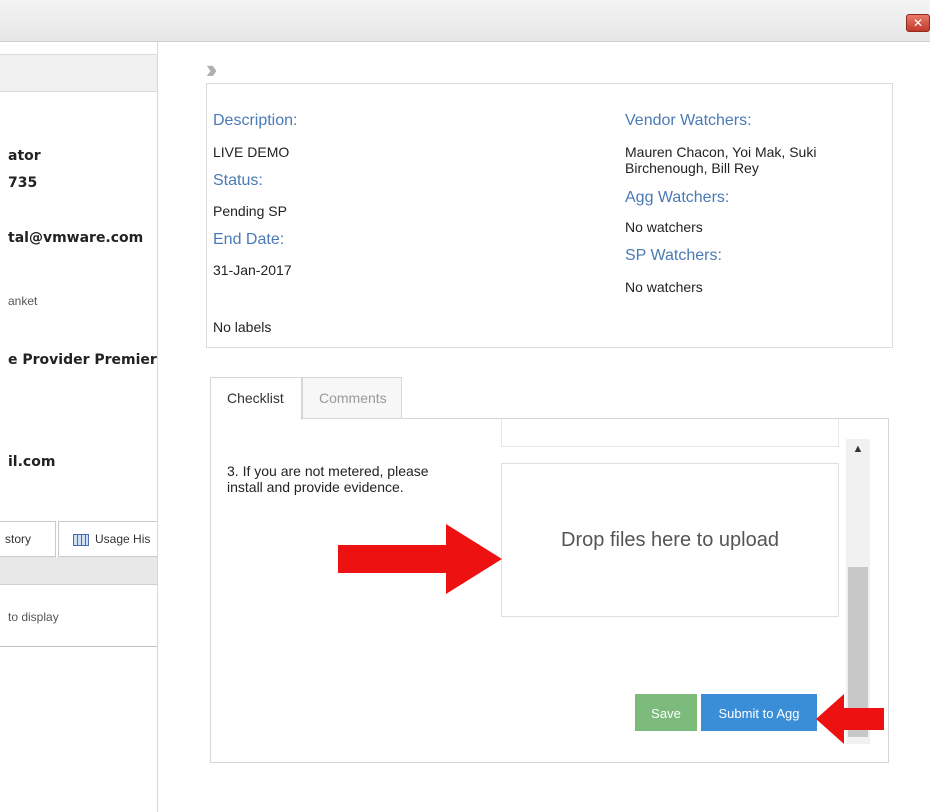 Image resolution: width=930 pixels, height=812 pixels. What do you see at coordinates (249, 239) in the screenshot?
I see `end-date-label: End Date:` at bounding box center [249, 239].